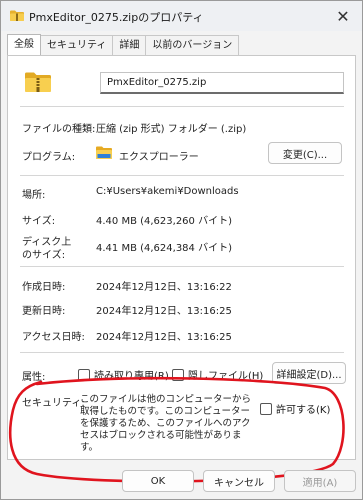 The width and height of the screenshot is (363, 500). What do you see at coordinates (24, 44) in the screenshot?
I see `tab-general: 全般` at bounding box center [24, 44].